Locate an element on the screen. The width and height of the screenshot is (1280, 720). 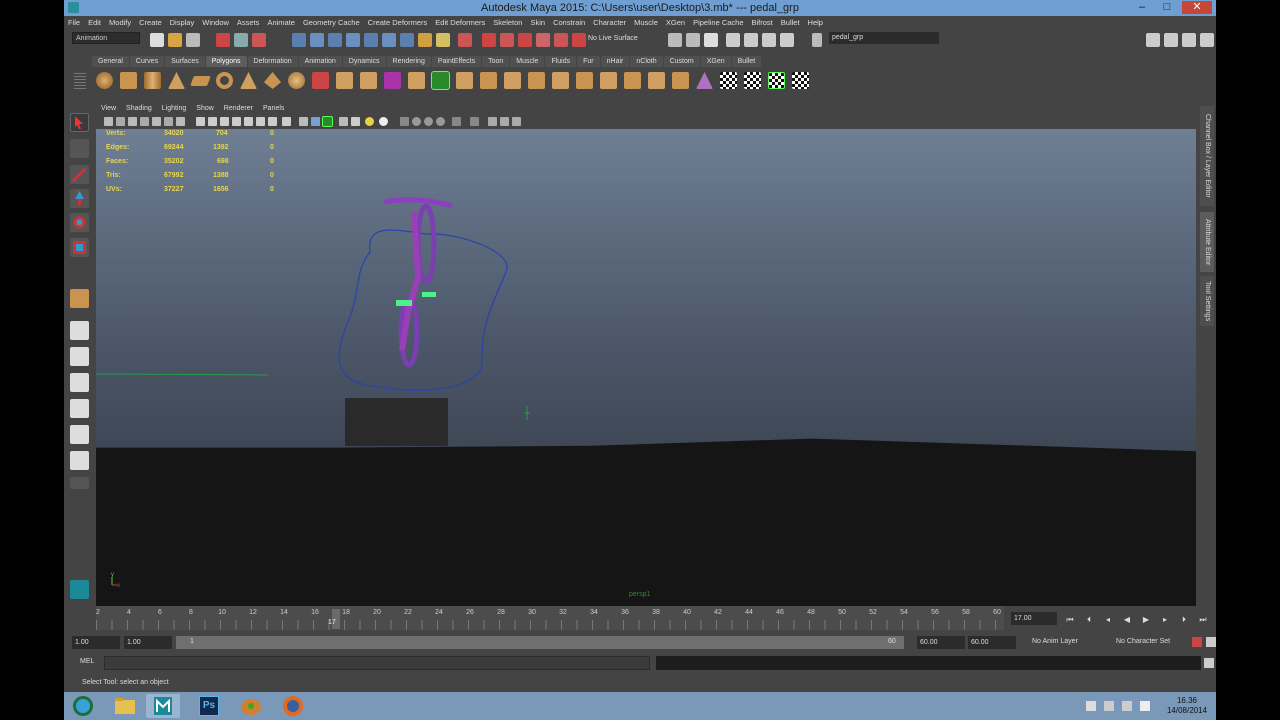
safe-title-icon is located at coordinates (260, 121).